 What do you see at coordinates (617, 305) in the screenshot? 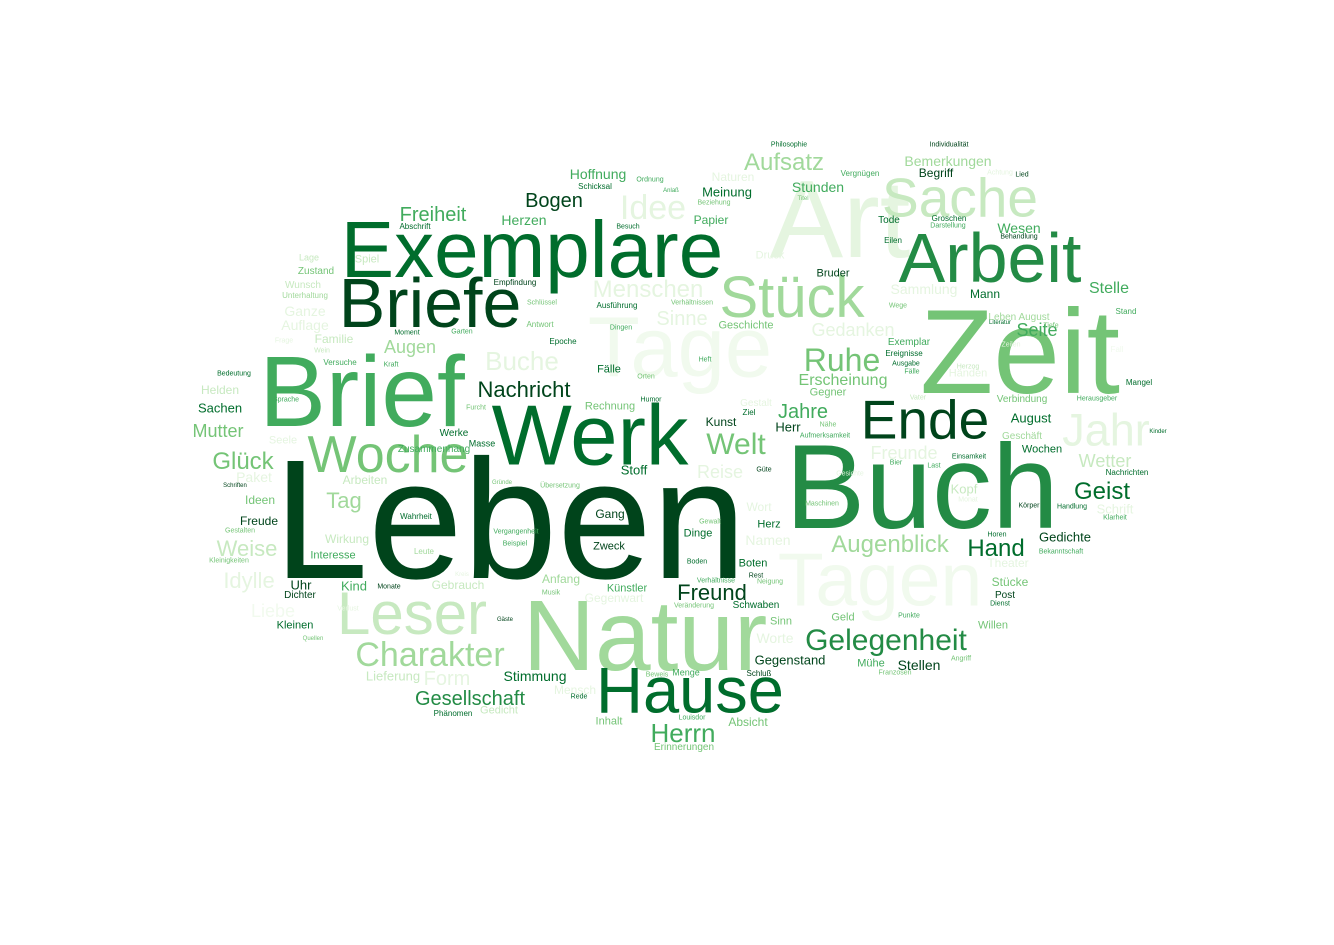
I see `word-163: Ausführung` at bounding box center [617, 305].